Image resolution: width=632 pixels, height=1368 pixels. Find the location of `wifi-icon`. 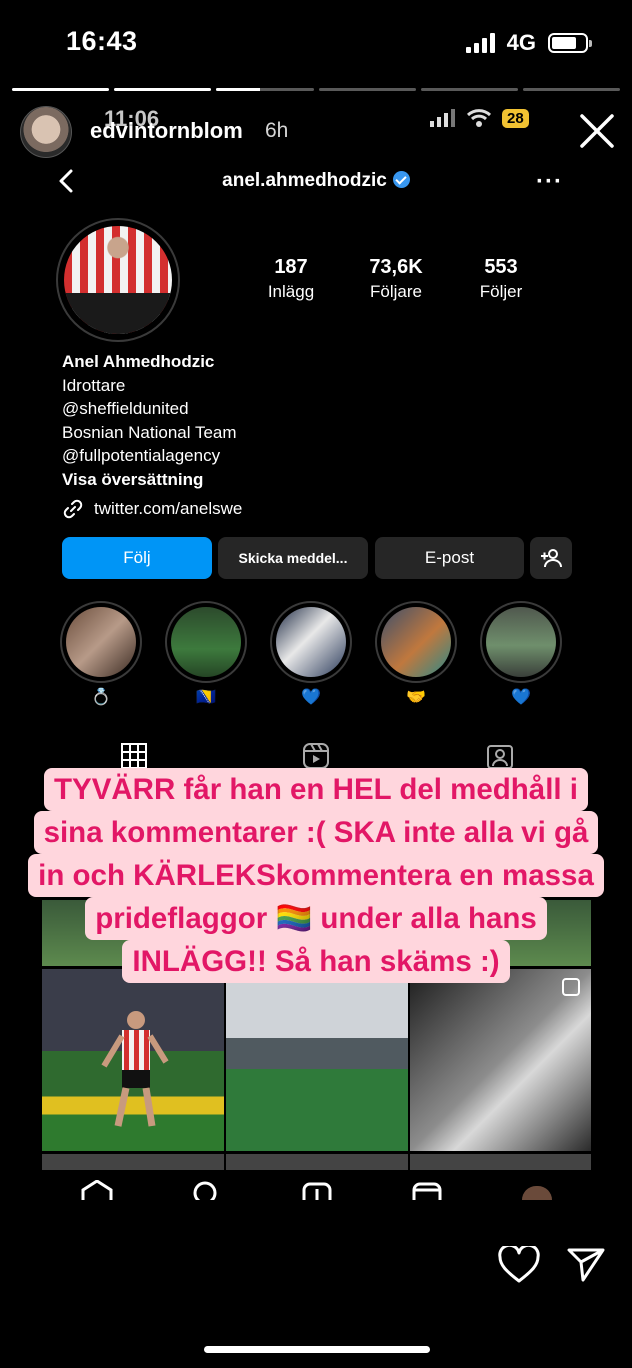

wifi-icon is located at coordinates (479, 118).